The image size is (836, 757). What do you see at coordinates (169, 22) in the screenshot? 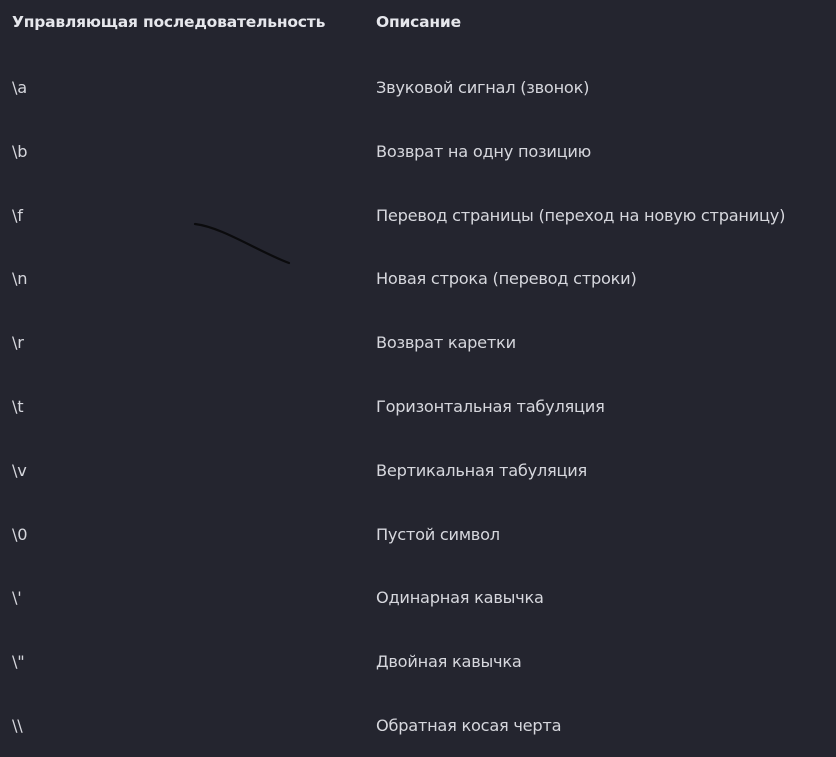
I see `header-sequence: Управляющая последовательность` at bounding box center [169, 22].